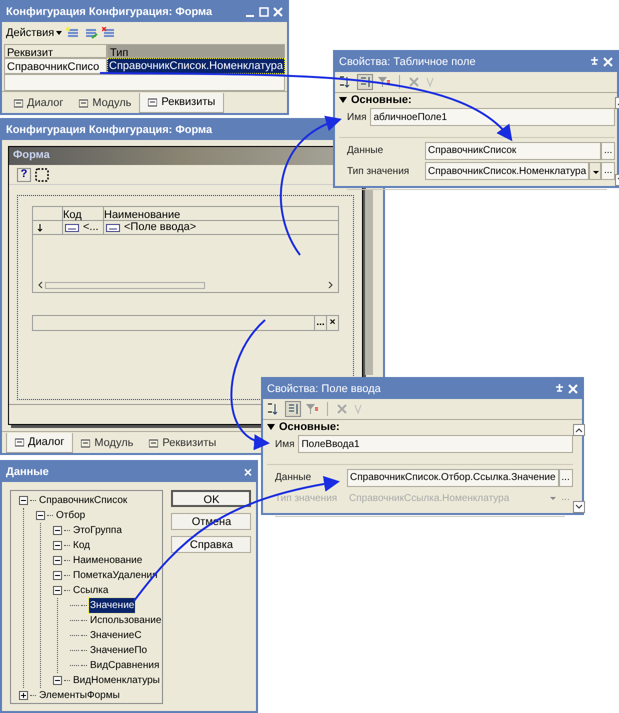 This screenshot has height=713, width=619. Describe the element at coordinates (55, 51) in the screenshot. I see `column-header: Реквизит` at that location.